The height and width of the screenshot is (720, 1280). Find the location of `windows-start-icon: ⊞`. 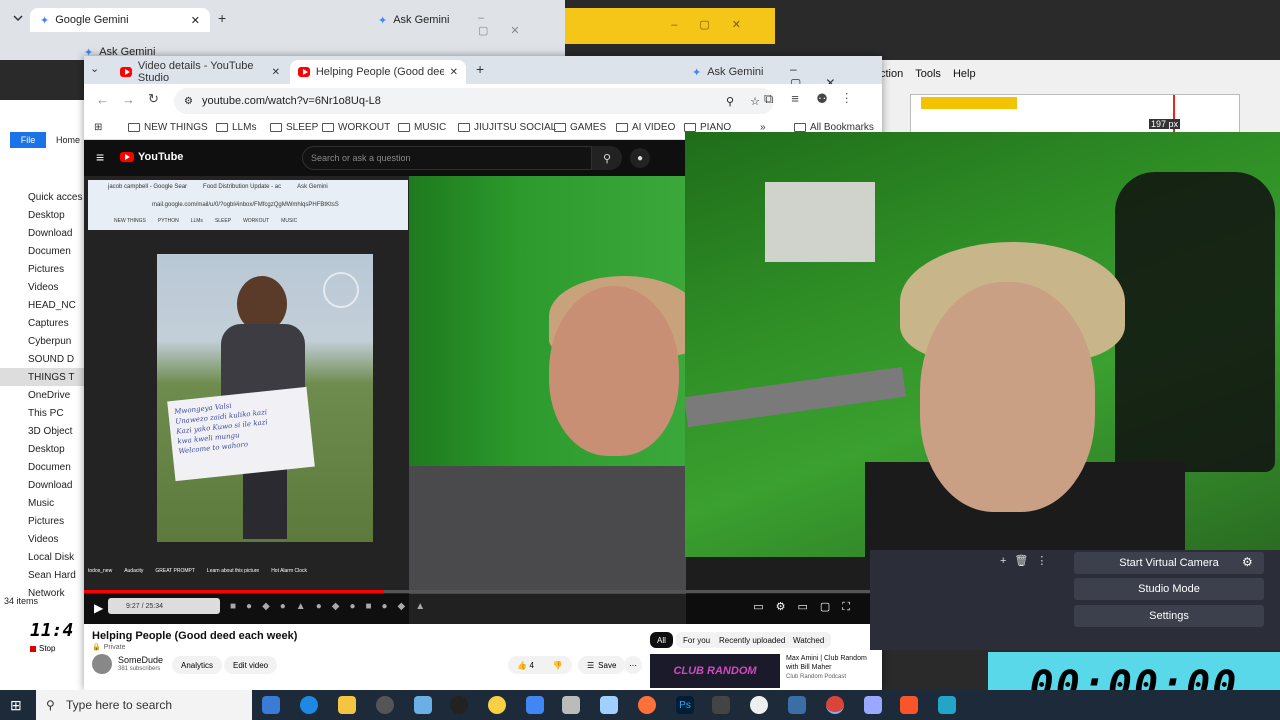

windows-start-icon: ⊞ is located at coordinates (16, 705).